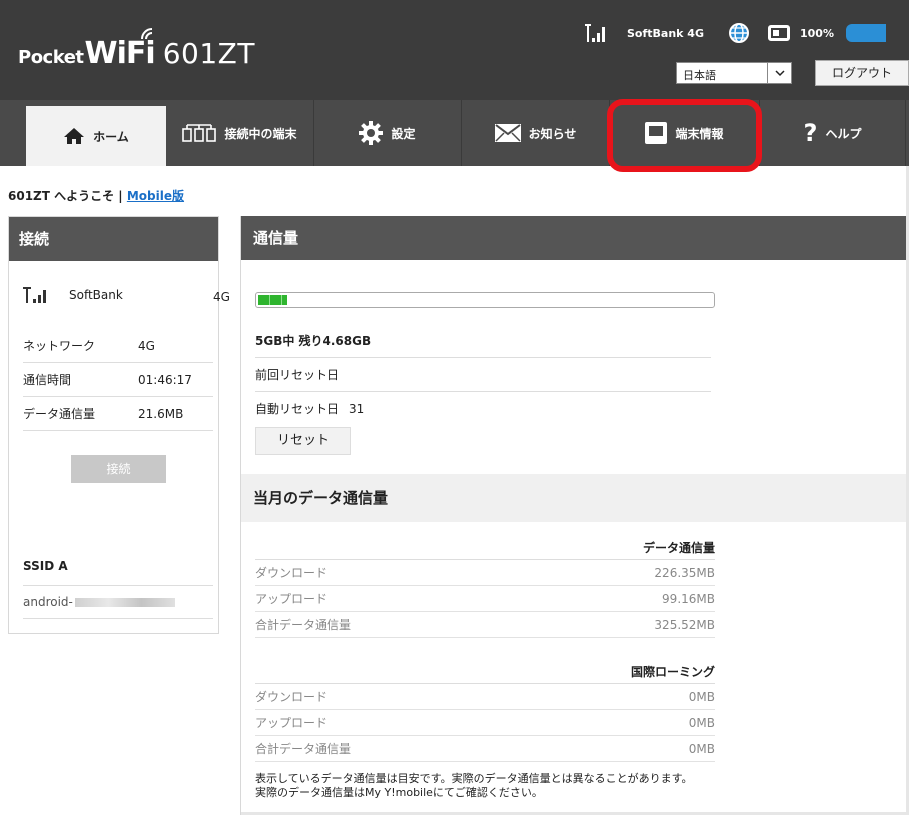  I want to click on table-row: ダウンロード 0MB, so click(485, 697).